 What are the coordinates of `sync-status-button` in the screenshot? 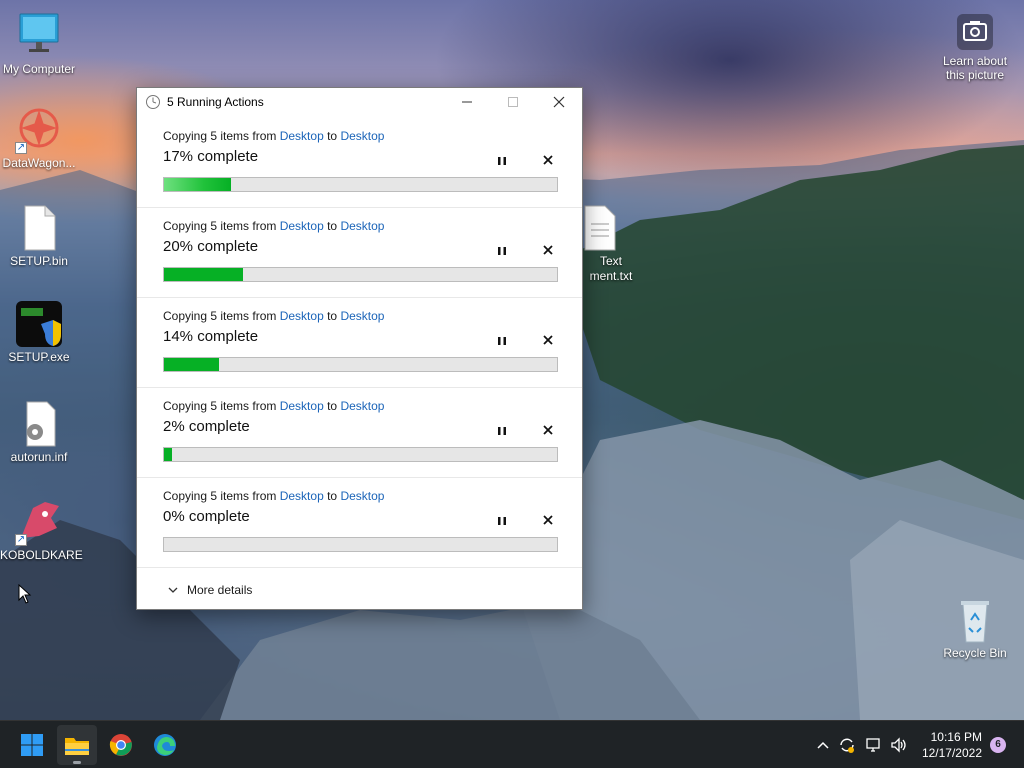 It's located at (847, 745).